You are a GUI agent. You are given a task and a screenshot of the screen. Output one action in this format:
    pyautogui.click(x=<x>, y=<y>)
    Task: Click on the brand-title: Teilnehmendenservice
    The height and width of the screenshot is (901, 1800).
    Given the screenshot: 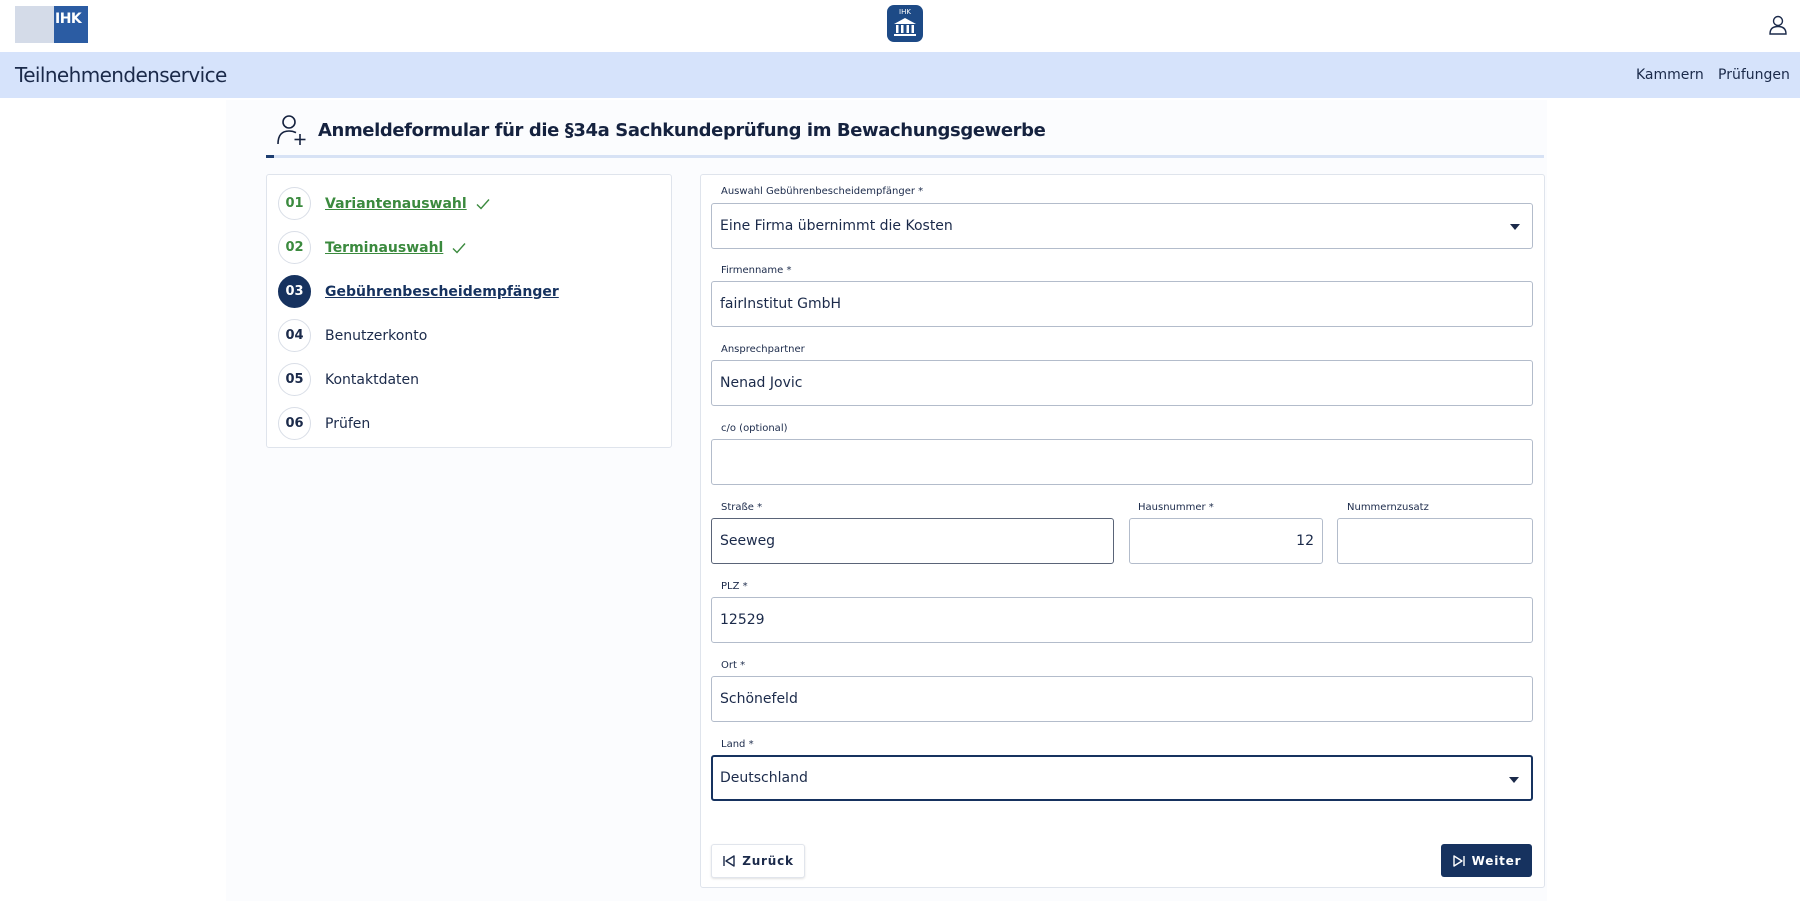 What is the action you would take?
    pyautogui.click(x=121, y=75)
    